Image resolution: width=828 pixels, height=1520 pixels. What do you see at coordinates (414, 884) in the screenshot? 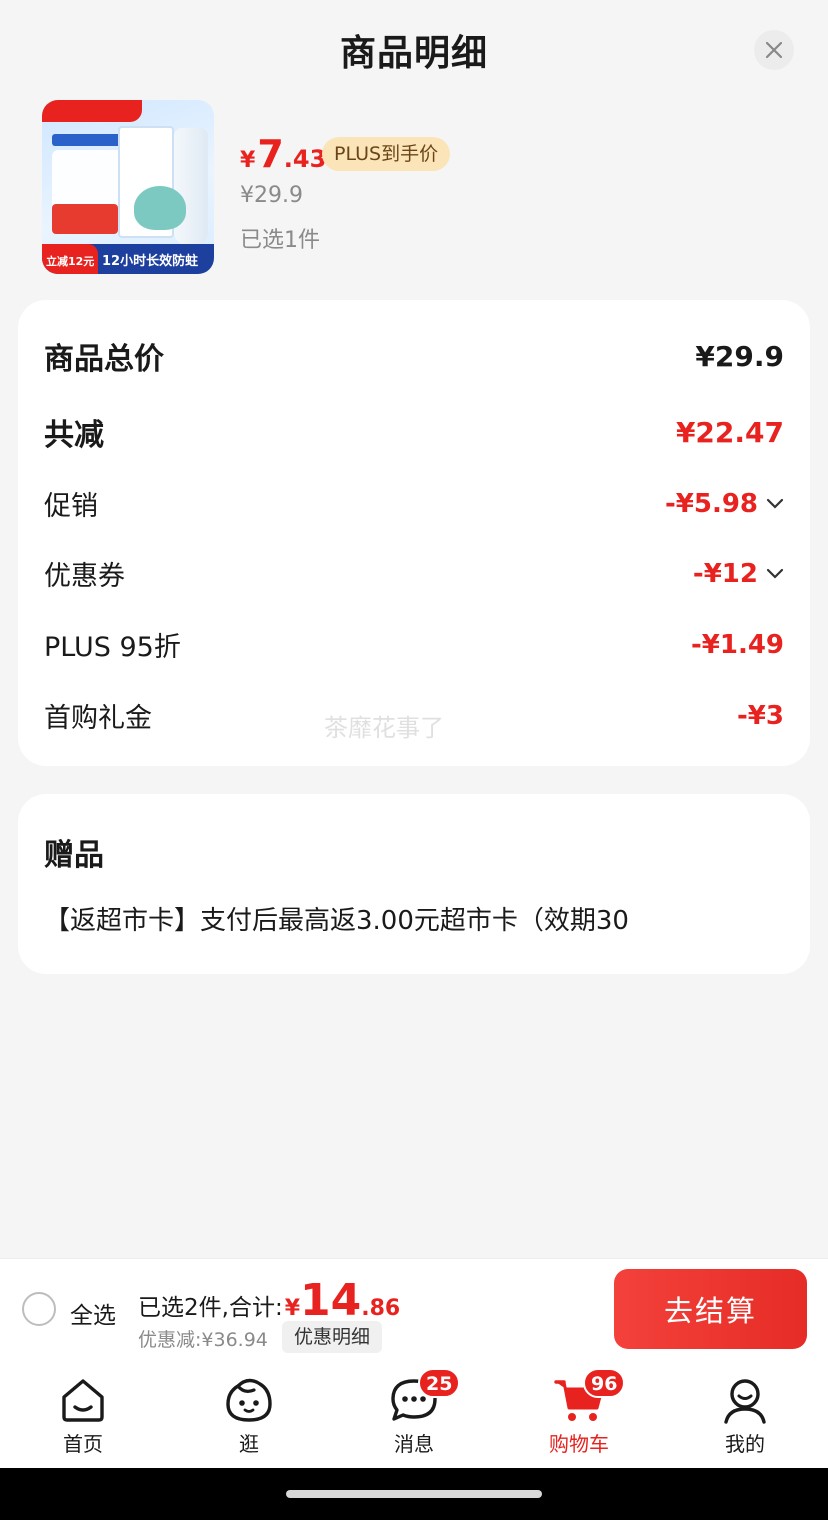
I see `gift-card: 赠品 【返超市卡】支付后最高返3.00元超市卡（效期30` at bounding box center [414, 884].